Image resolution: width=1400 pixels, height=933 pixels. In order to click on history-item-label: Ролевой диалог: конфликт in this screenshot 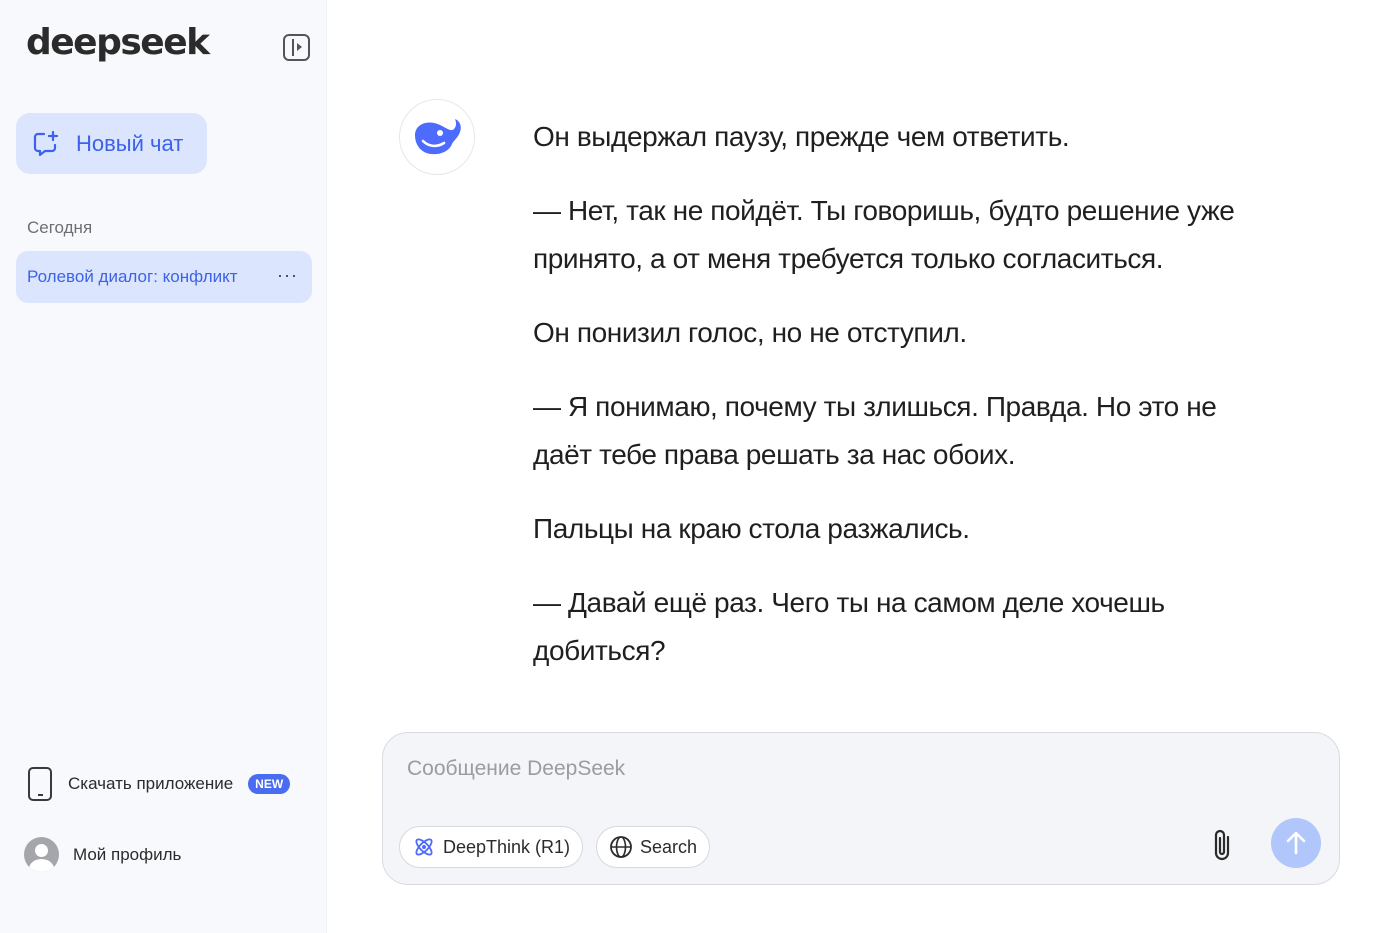, I will do `click(132, 276)`.